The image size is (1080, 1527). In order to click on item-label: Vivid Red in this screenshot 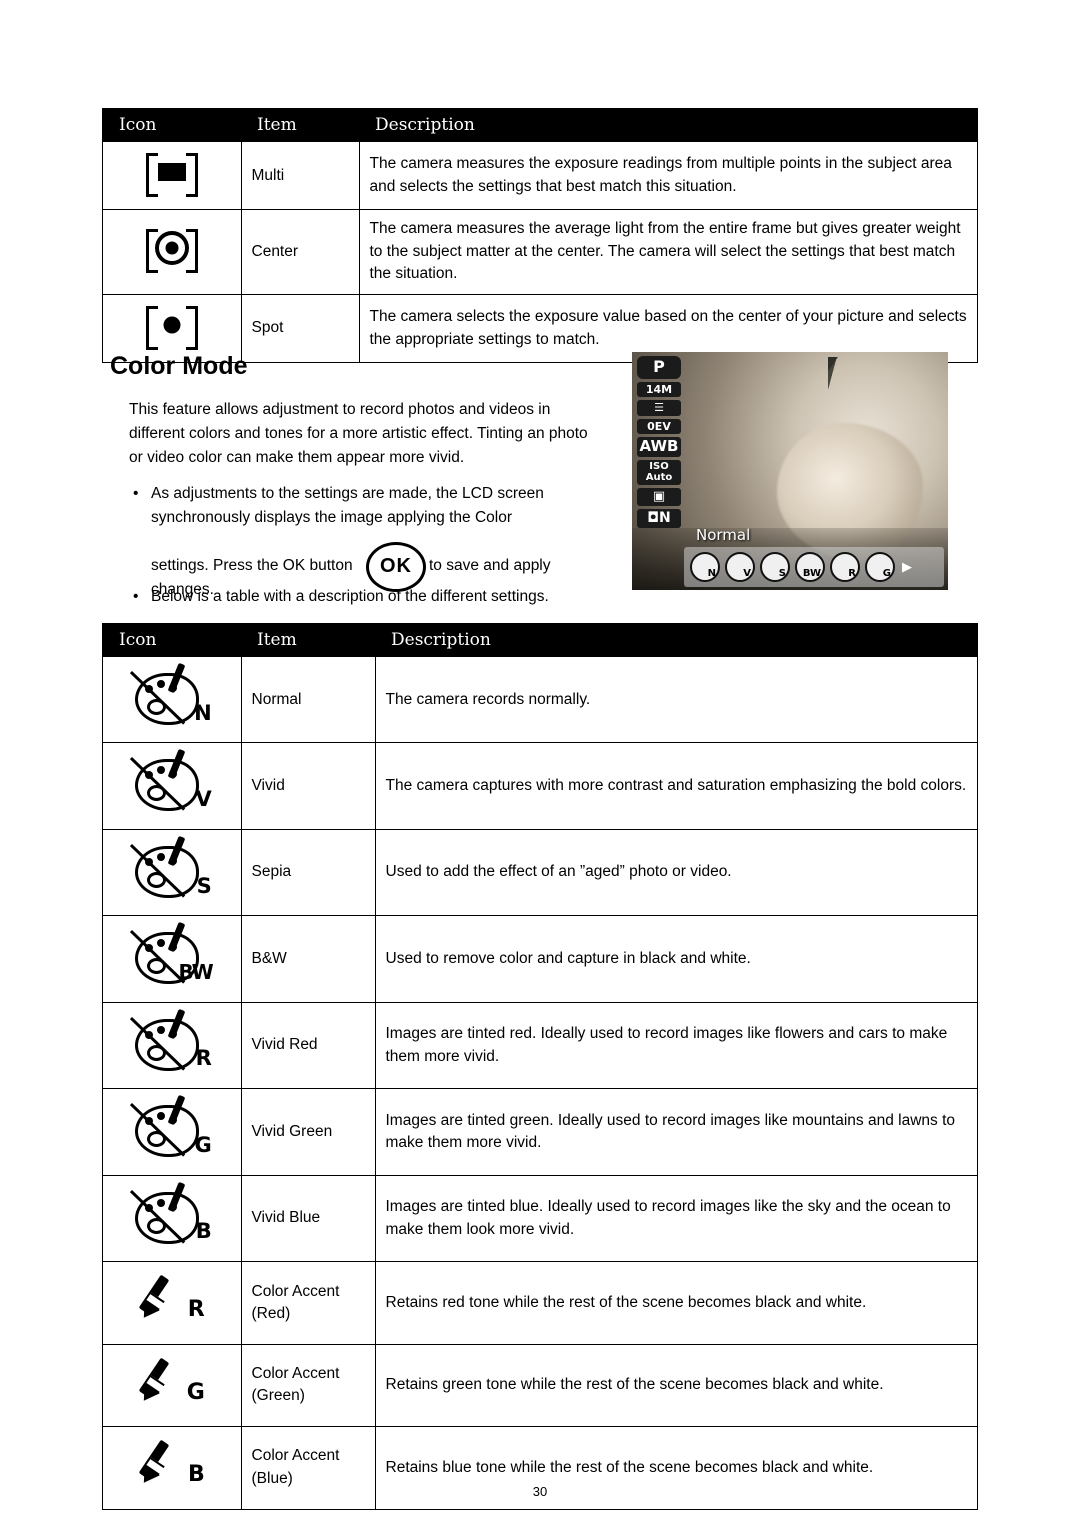, I will do `click(308, 1045)`.